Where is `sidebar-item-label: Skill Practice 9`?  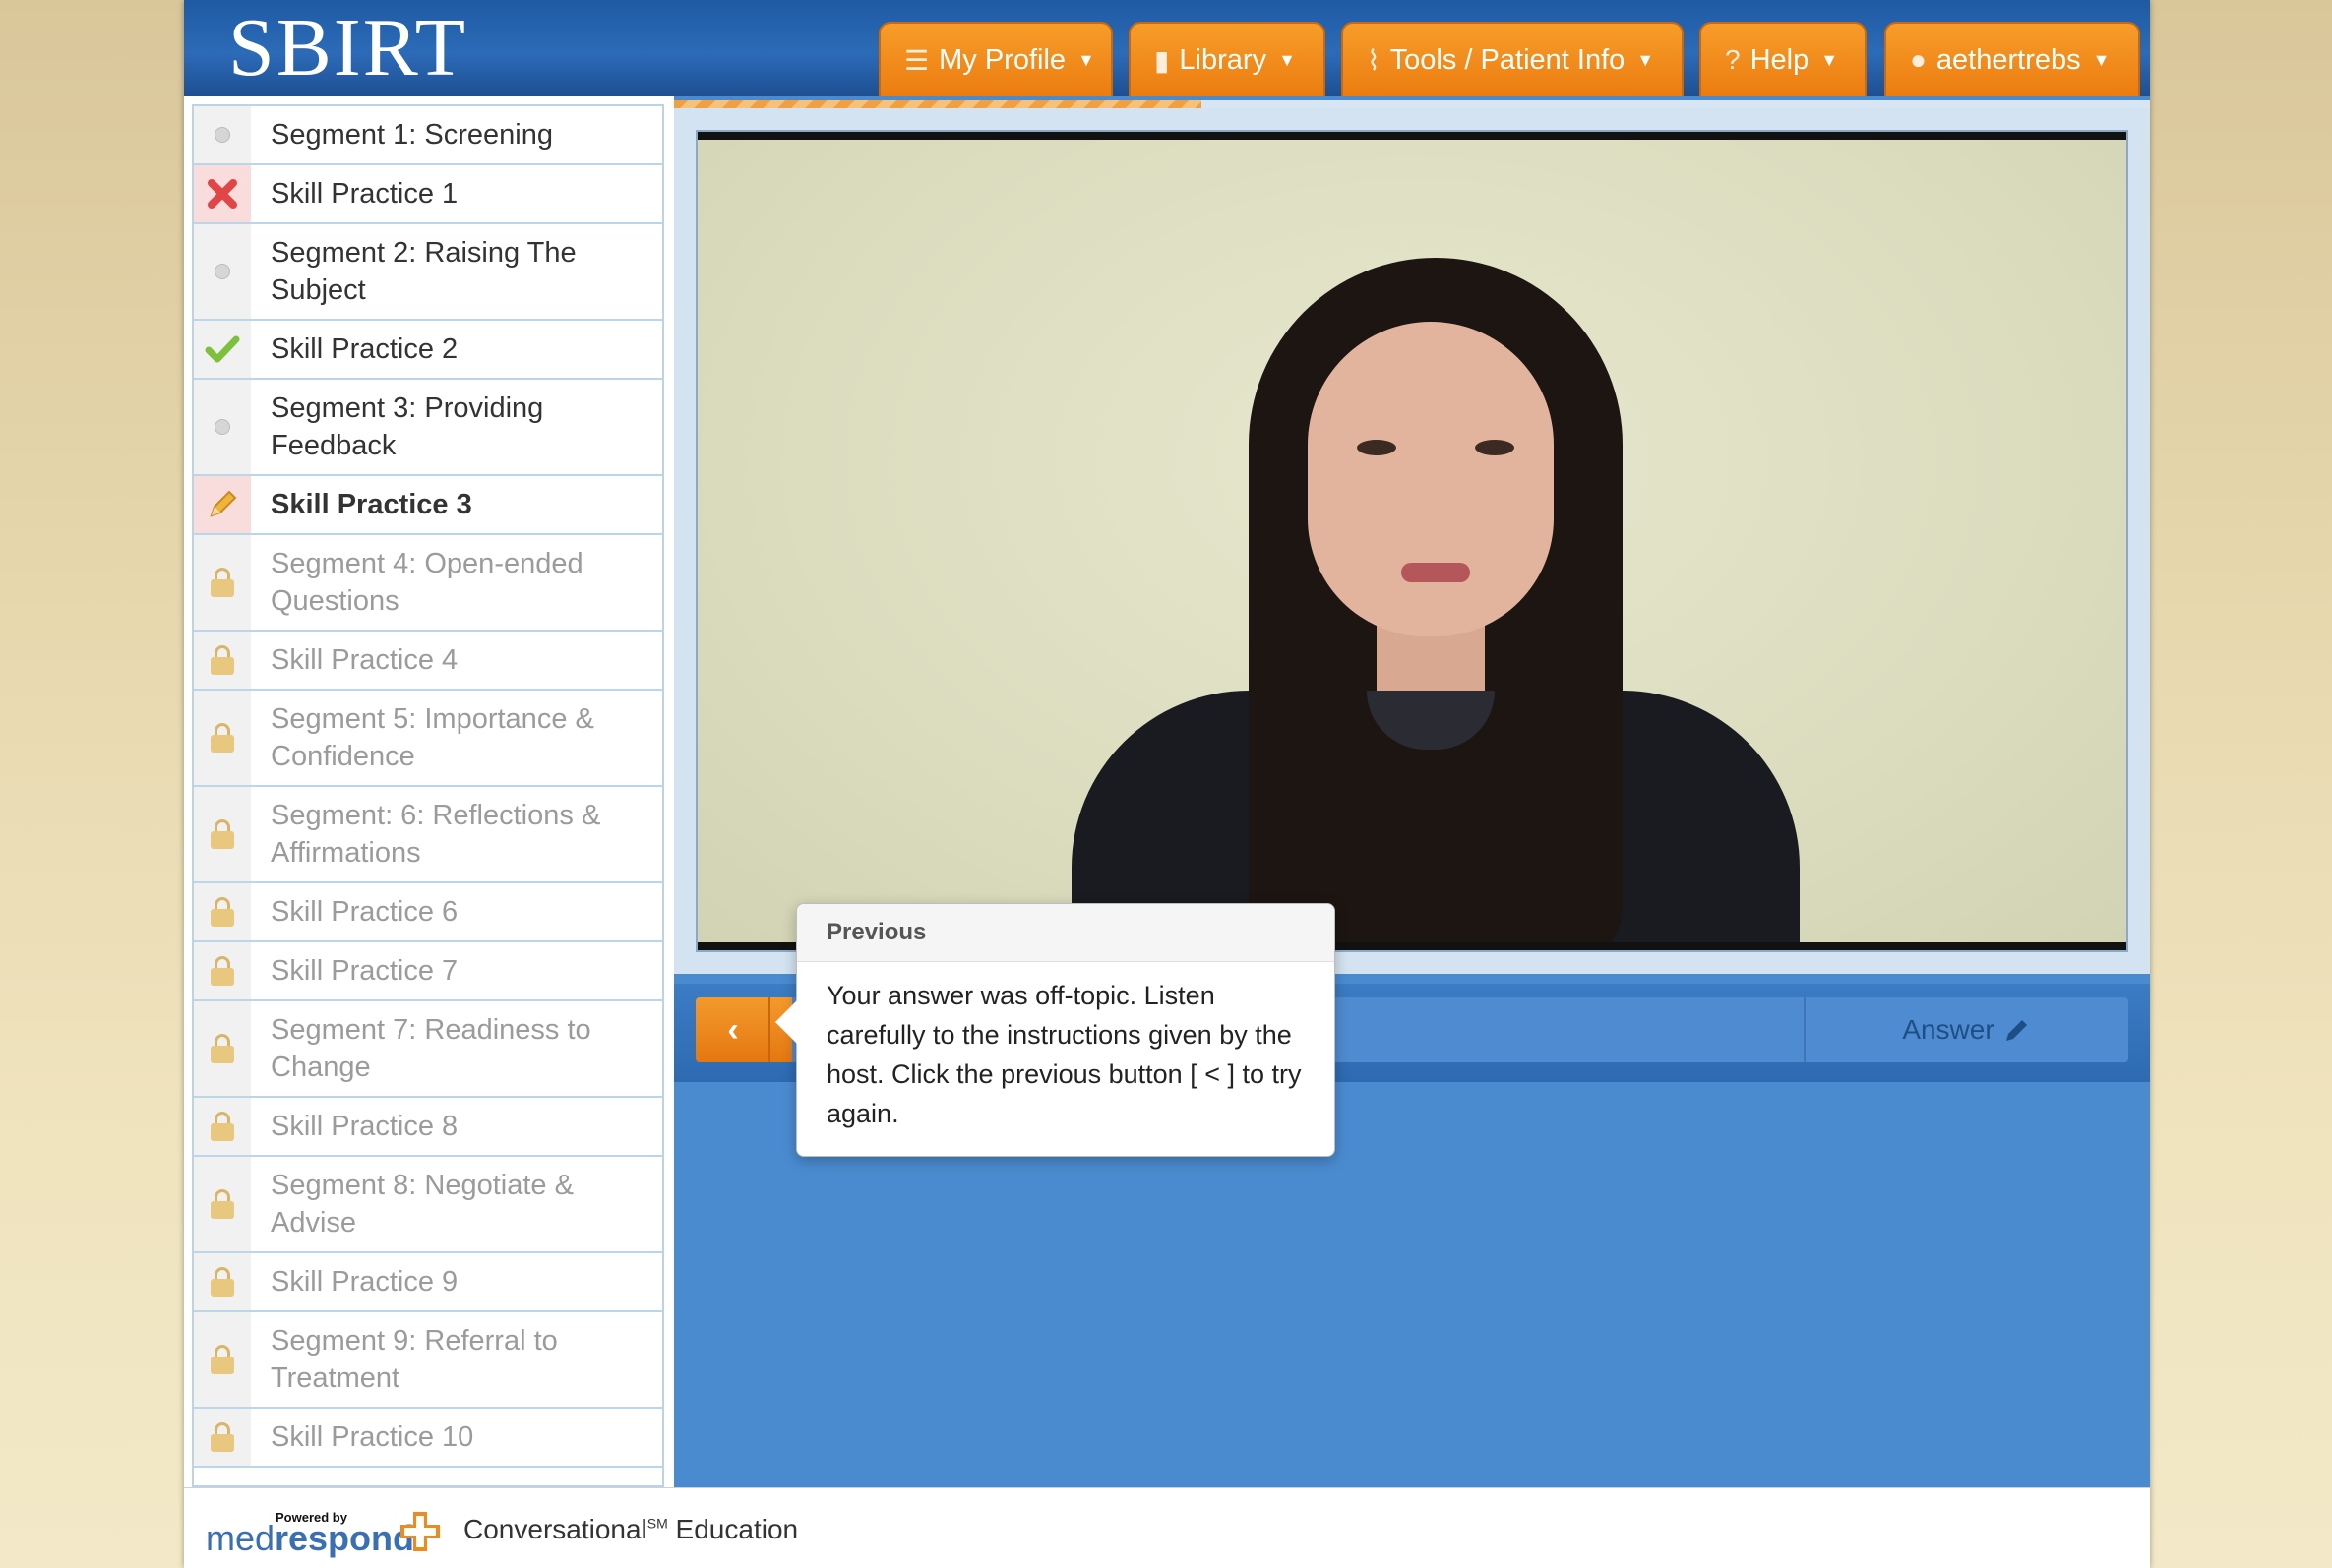 sidebar-item-label: Skill Practice 9 is located at coordinates (365, 1282).